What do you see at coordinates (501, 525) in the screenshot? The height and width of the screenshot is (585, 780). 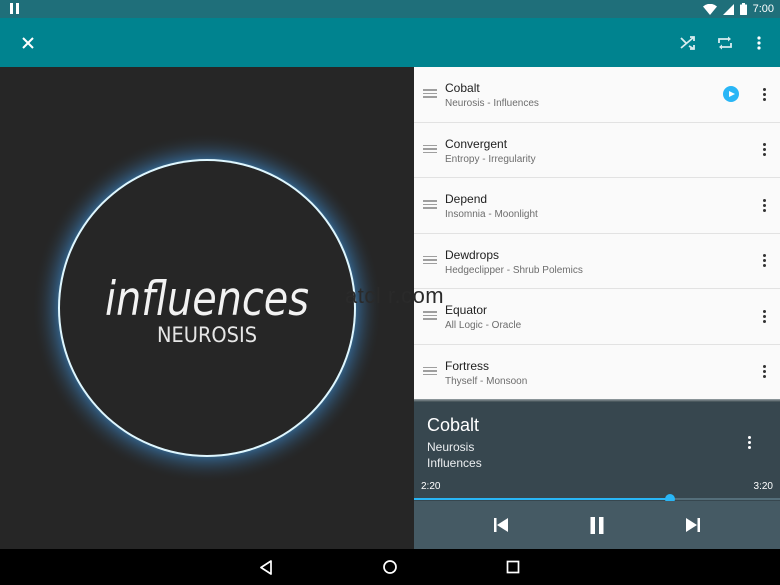 I see `skip-previous-icon` at bounding box center [501, 525].